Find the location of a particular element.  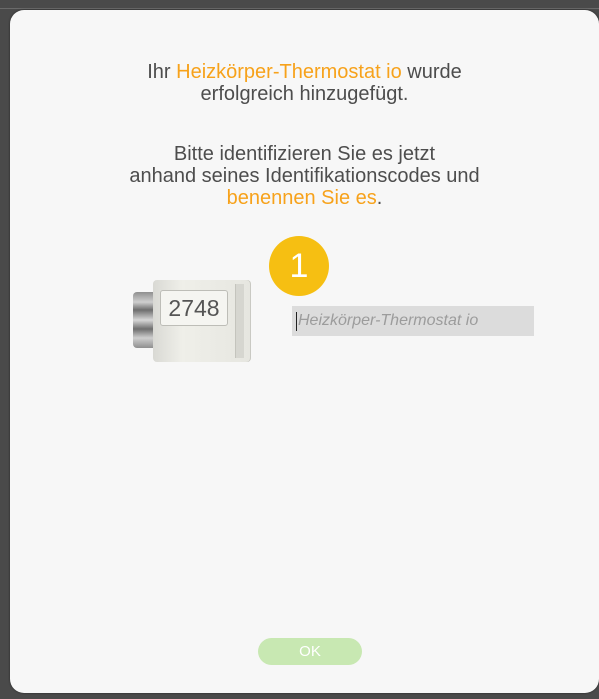

instruction-line-1: Bitte identifizieren Sie es jetzt is located at coordinates (304, 154).